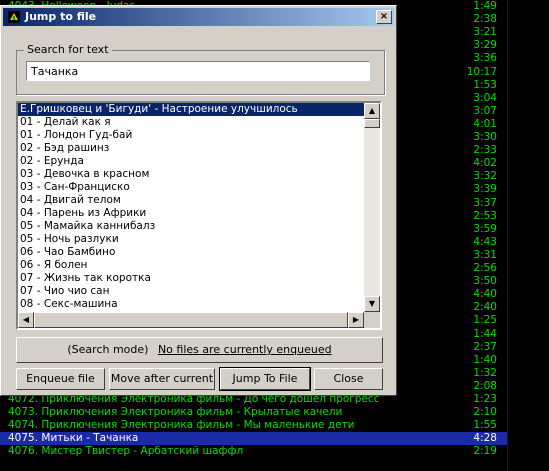 Image resolution: width=549 pixels, height=471 pixels. I want to click on result-item: 02 - Бэд рашинз, so click(191, 148).